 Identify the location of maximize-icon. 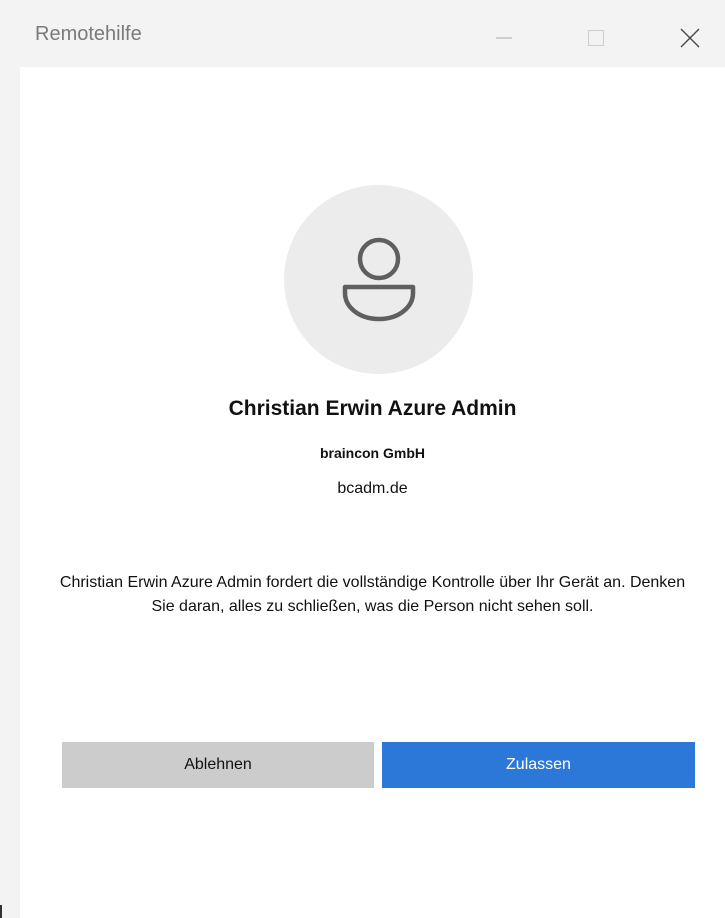
(596, 38).